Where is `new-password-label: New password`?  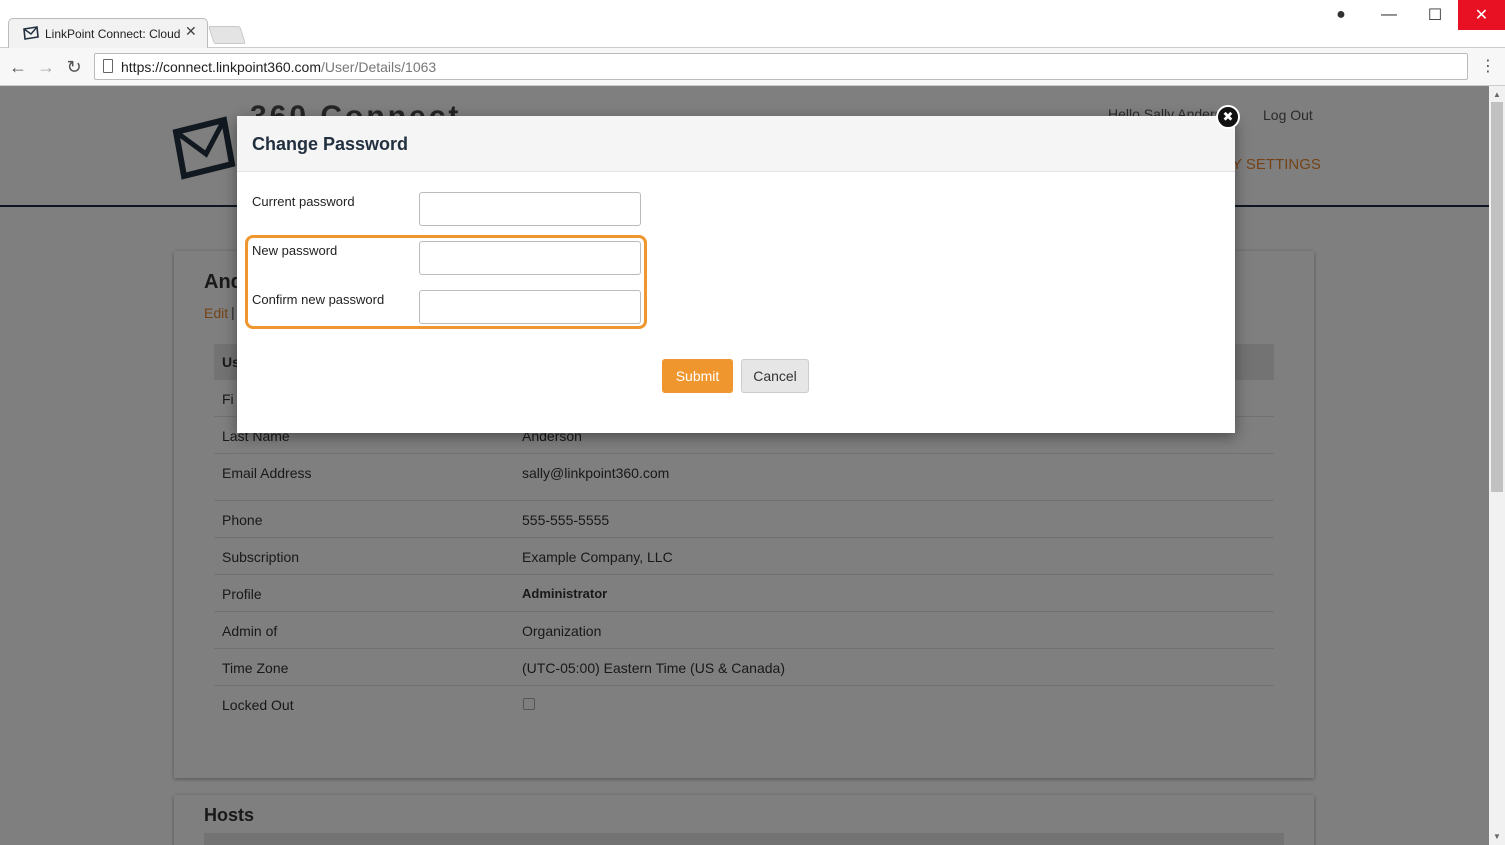 new-password-label: New password is located at coordinates (295, 250).